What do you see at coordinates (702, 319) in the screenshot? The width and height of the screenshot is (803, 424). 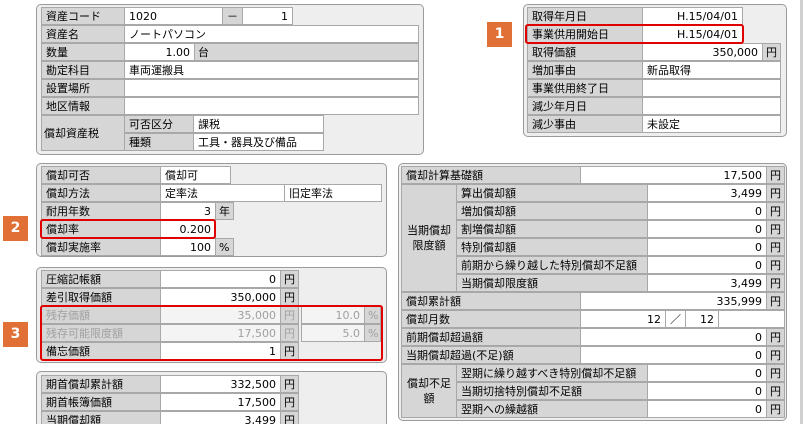 I see `months-total-field: 12` at bounding box center [702, 319].